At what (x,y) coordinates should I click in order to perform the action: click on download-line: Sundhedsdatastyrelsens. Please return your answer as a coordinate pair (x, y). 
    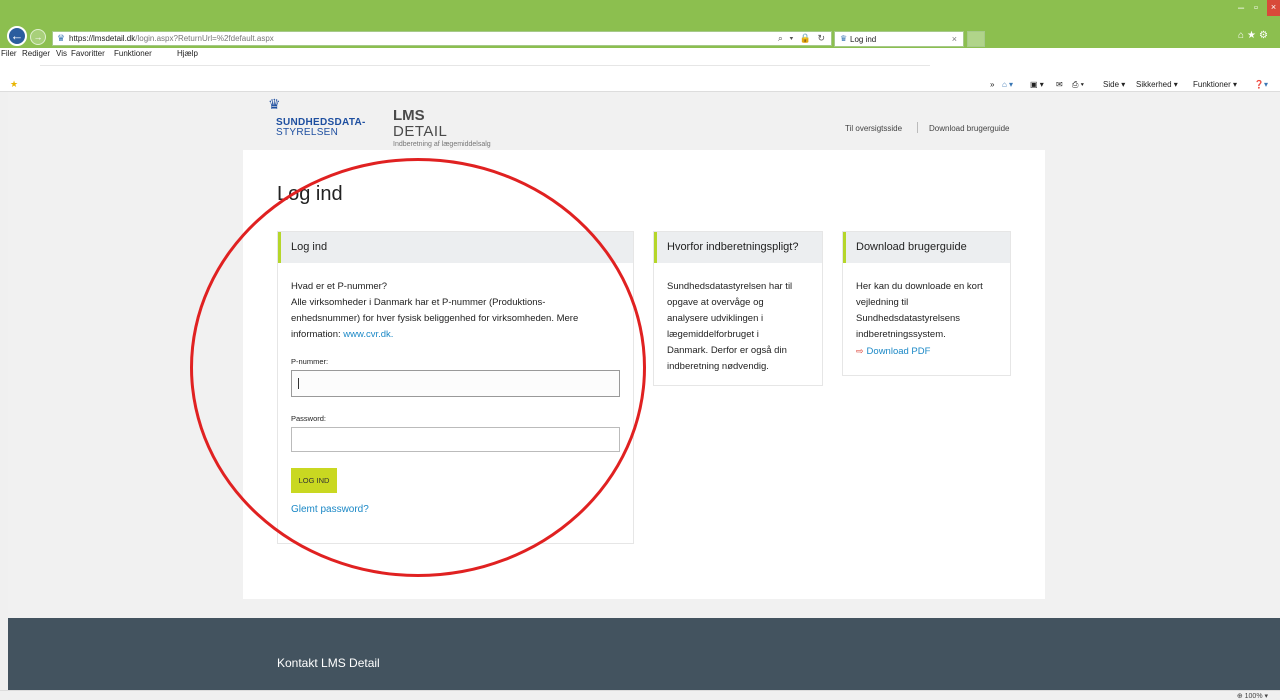
    Looking at the image, I should click on (908, 318).